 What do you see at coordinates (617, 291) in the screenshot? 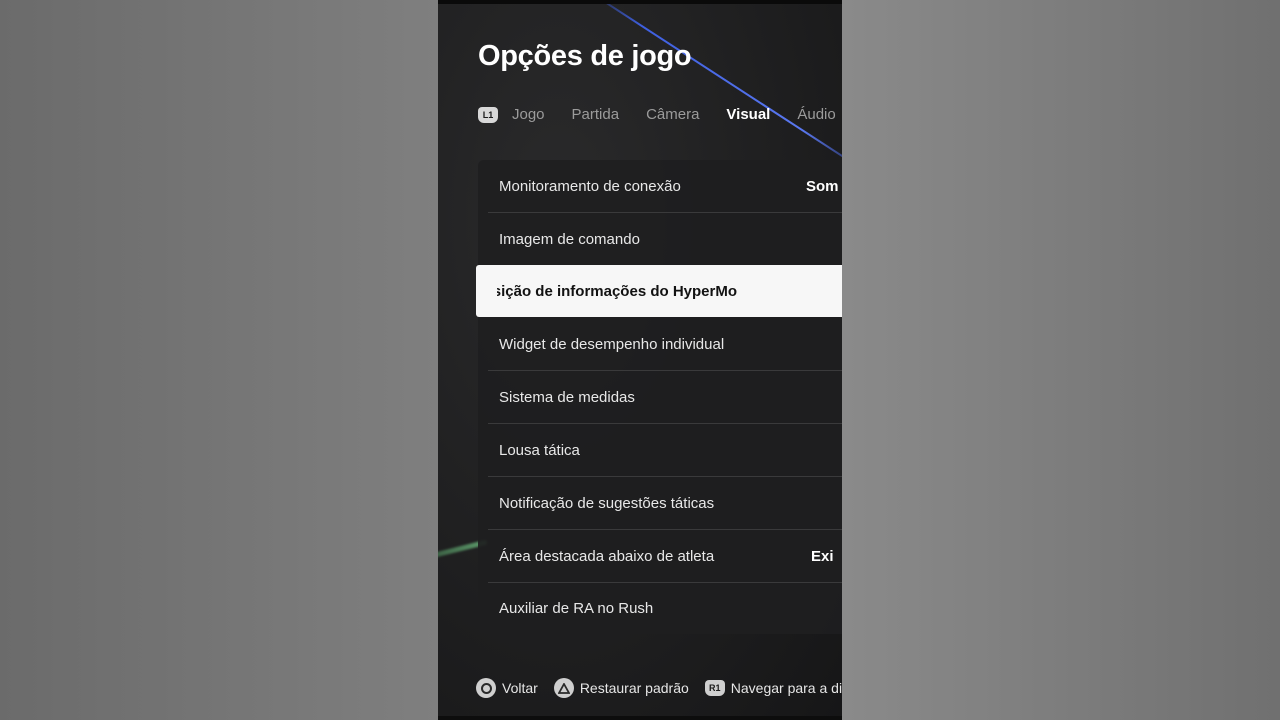
I see `setting-label: sição de informações do HyperMo` at bounding box center [617, 291].